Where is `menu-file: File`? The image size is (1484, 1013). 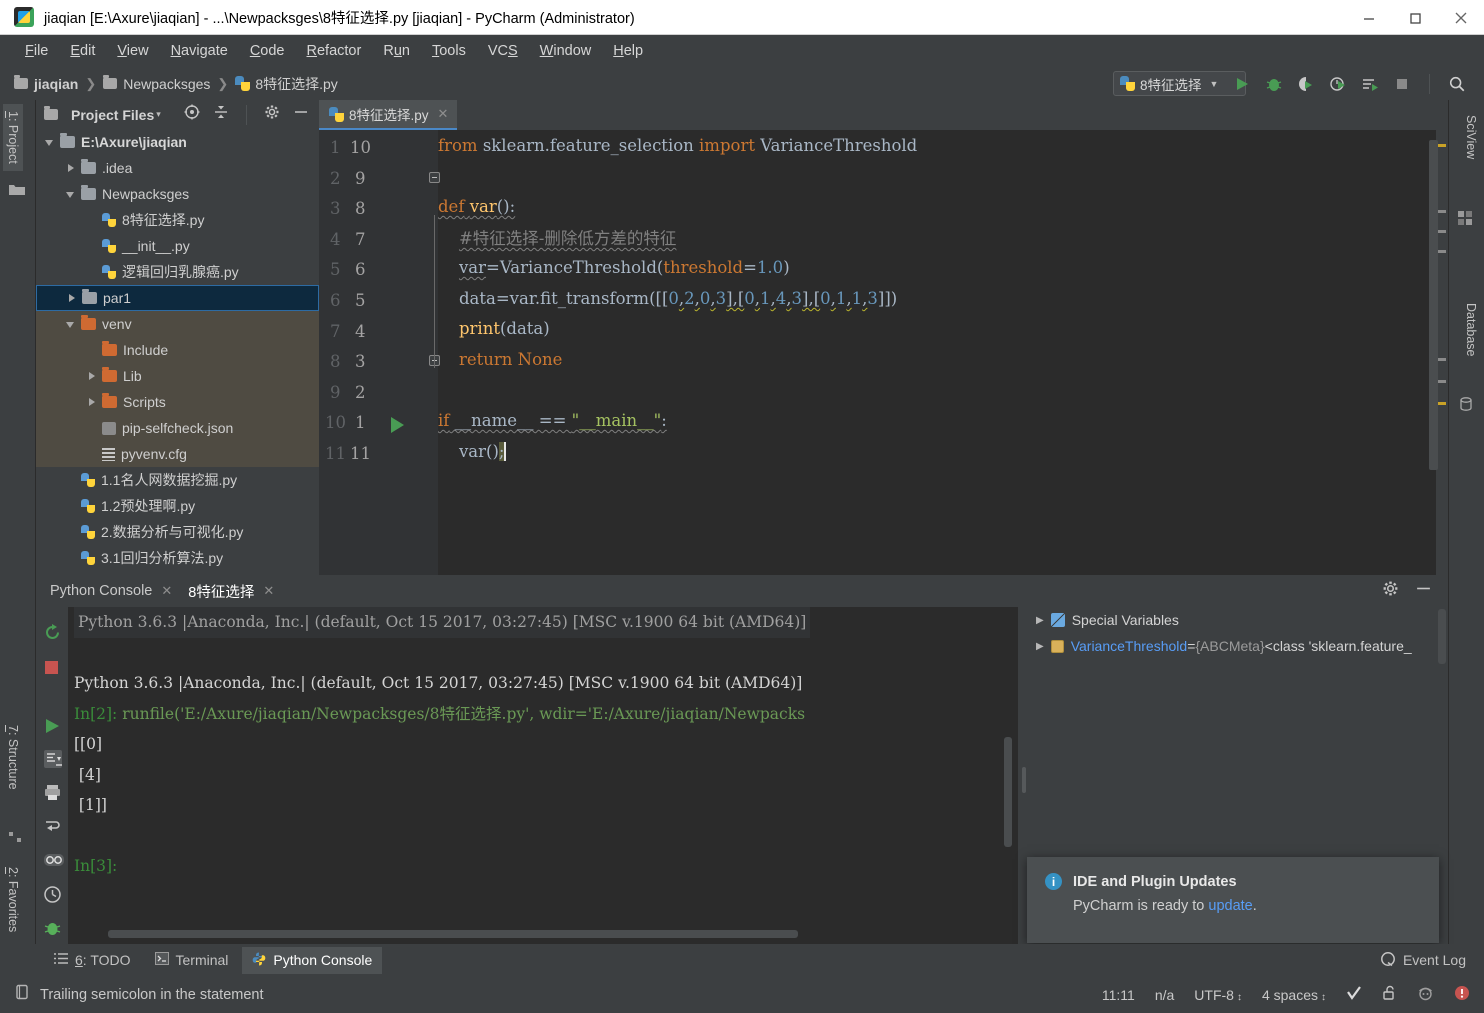
menu-file: File is located at coordinates (36, 51).